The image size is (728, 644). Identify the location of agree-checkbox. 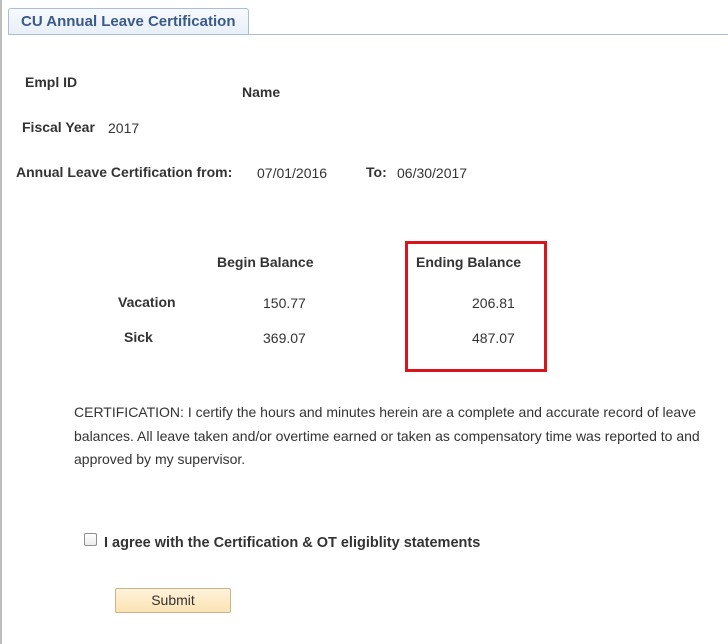
(90, 539).